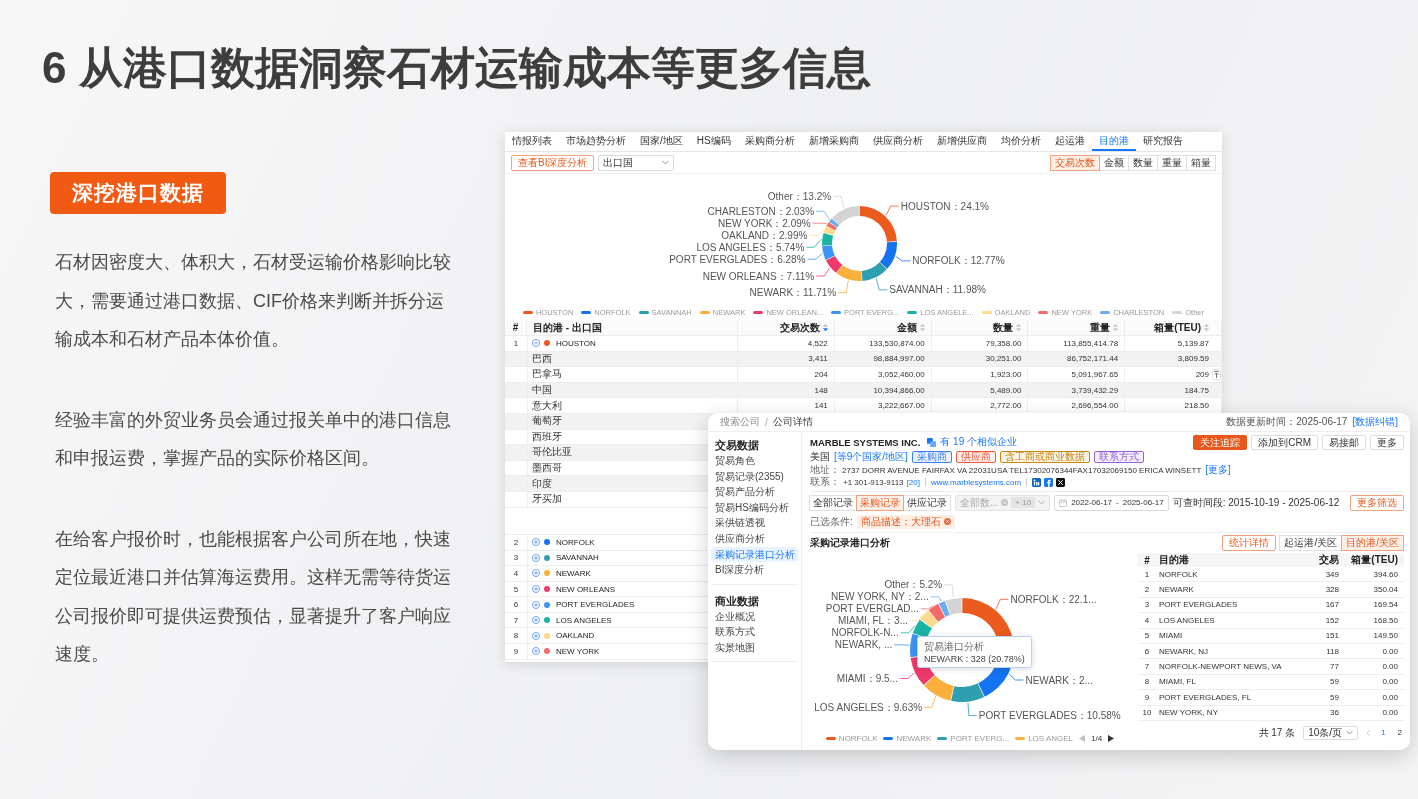  Describe the element at coordinates (871, 457) in the screenshot. I see `country-link: [等9个国家/地区]` at that location.